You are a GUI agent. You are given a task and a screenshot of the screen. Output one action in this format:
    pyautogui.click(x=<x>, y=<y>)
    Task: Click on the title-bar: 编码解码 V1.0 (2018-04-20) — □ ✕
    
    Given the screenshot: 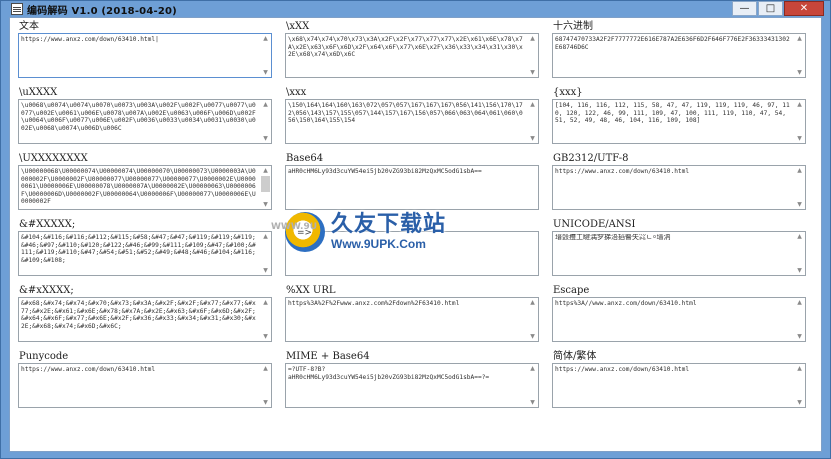 What is the action you would take?
    pyautogui.click(x=415, y=9)
    